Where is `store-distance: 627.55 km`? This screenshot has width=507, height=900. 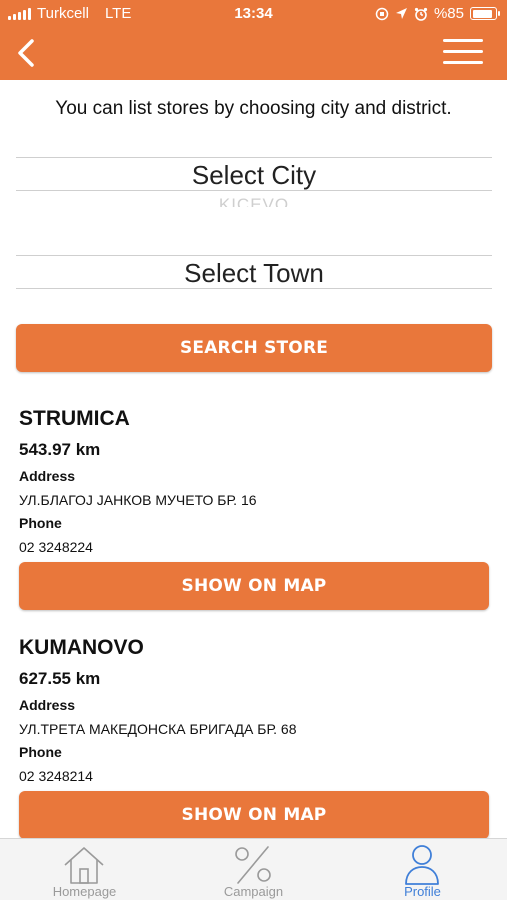
store-distance: 627.55 km is located at coordinates (60, 678).